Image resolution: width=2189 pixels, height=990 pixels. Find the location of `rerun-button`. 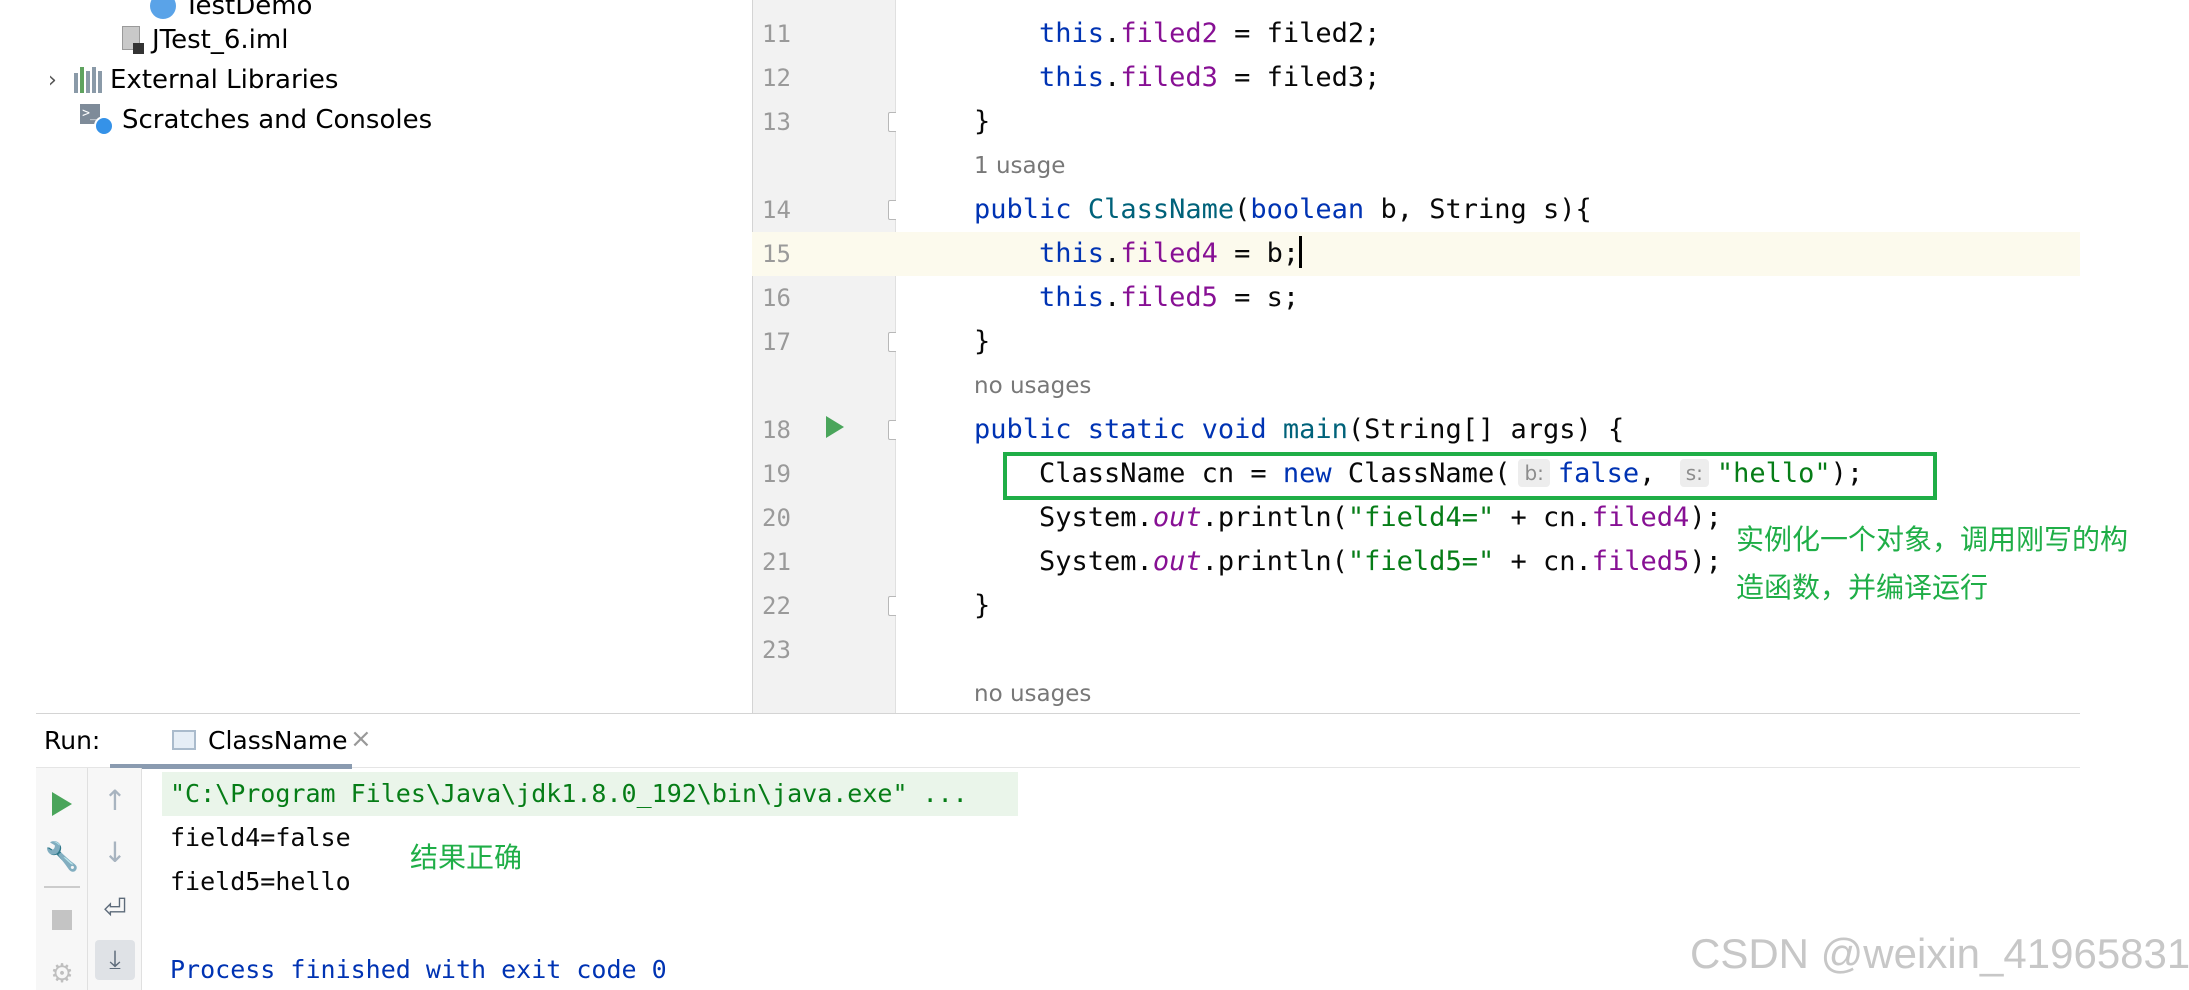

rerun-button is located at coordinates (62, 804).